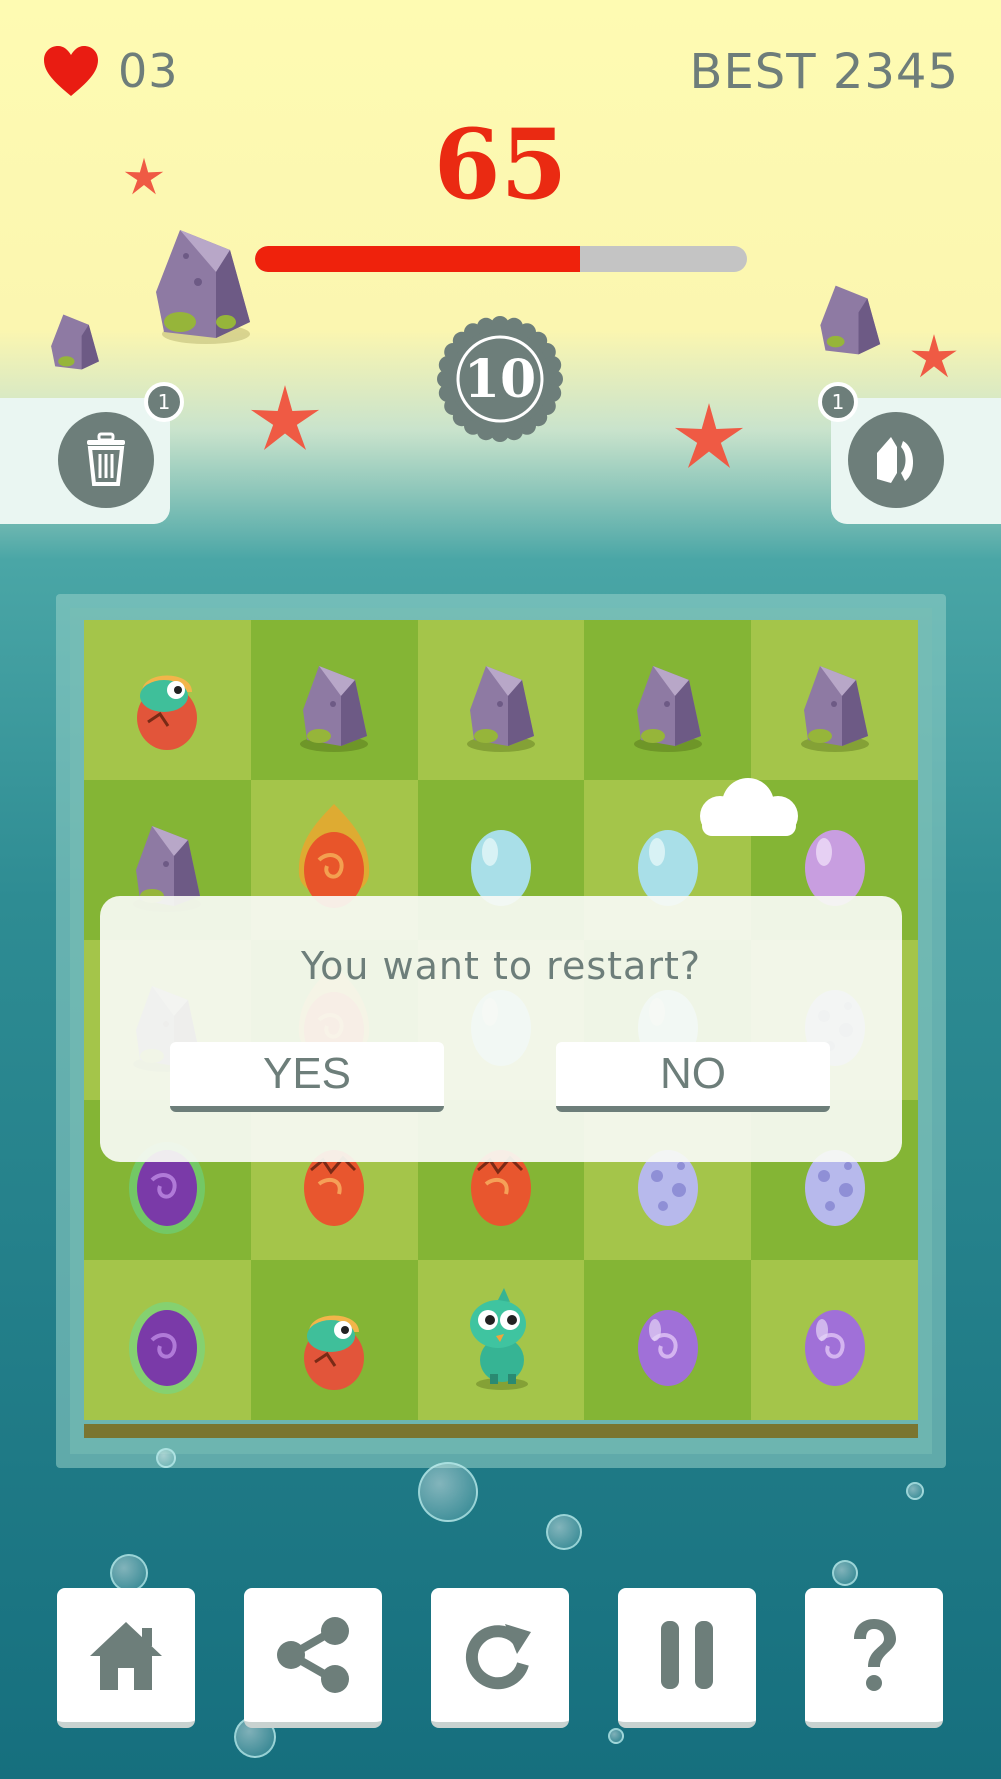 The height and width of the screenshot is (1779, 1001). Describe the element at coordinates (71, 71) in the screenshot. I see `heart-icon` at that location.